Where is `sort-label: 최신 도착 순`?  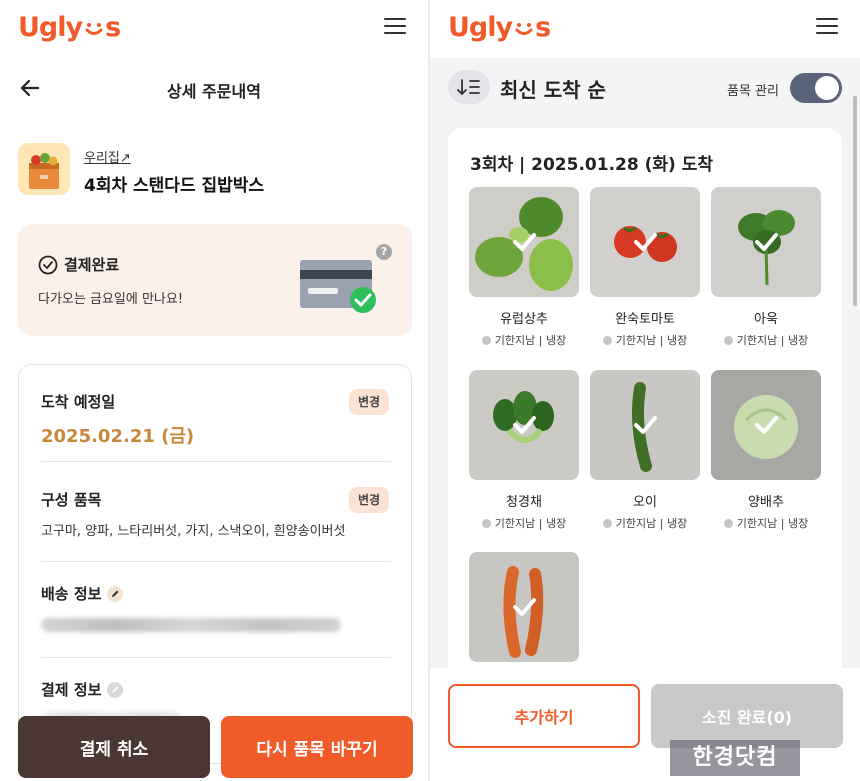
sort-label: 최신 도착 순 is located at coordinates (553, 88).